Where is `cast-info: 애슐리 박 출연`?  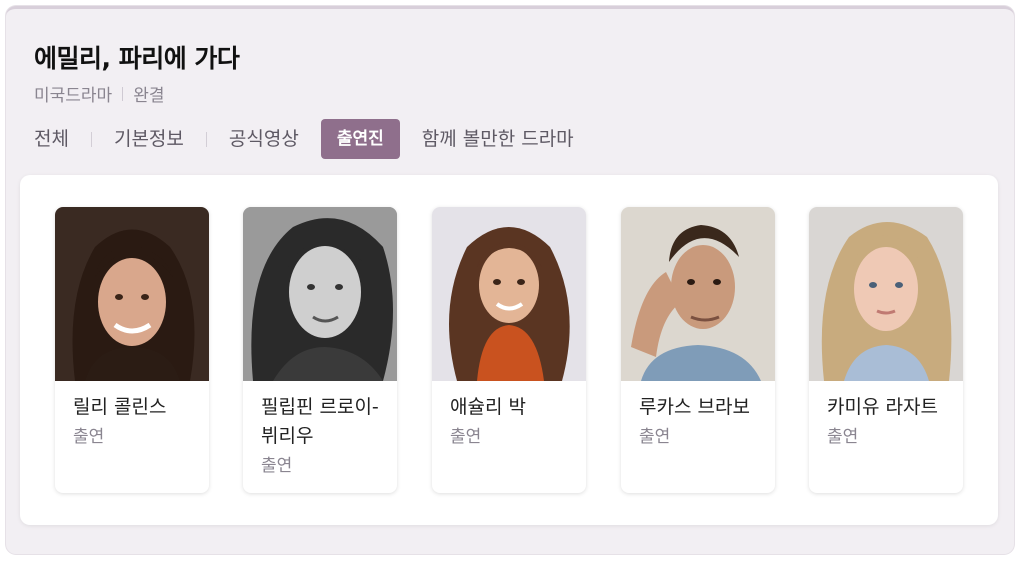 cast-info: 애슐리 박 출연 is located at coordinates (512, 422).